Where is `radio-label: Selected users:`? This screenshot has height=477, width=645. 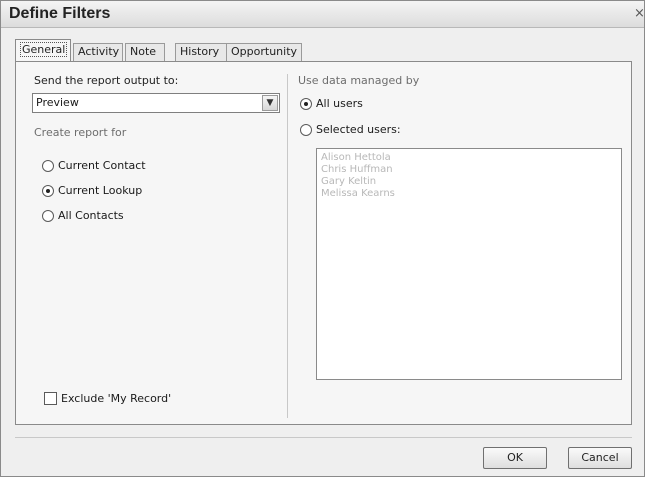 radio-label: Selected users: is located at coordinates (358, 129).